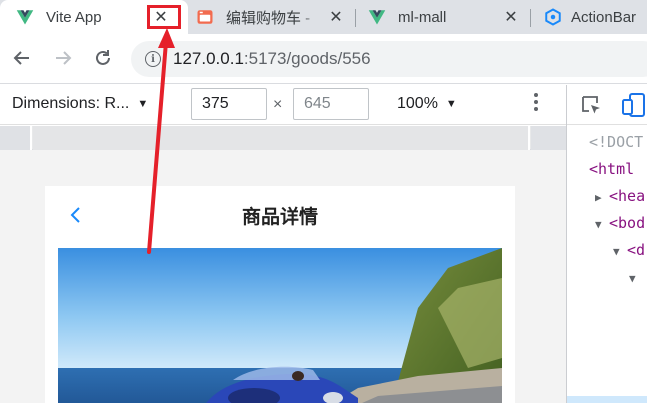 This screenshot has height=403, width=647. I want to click on width-input: 375, so click(229, 104).